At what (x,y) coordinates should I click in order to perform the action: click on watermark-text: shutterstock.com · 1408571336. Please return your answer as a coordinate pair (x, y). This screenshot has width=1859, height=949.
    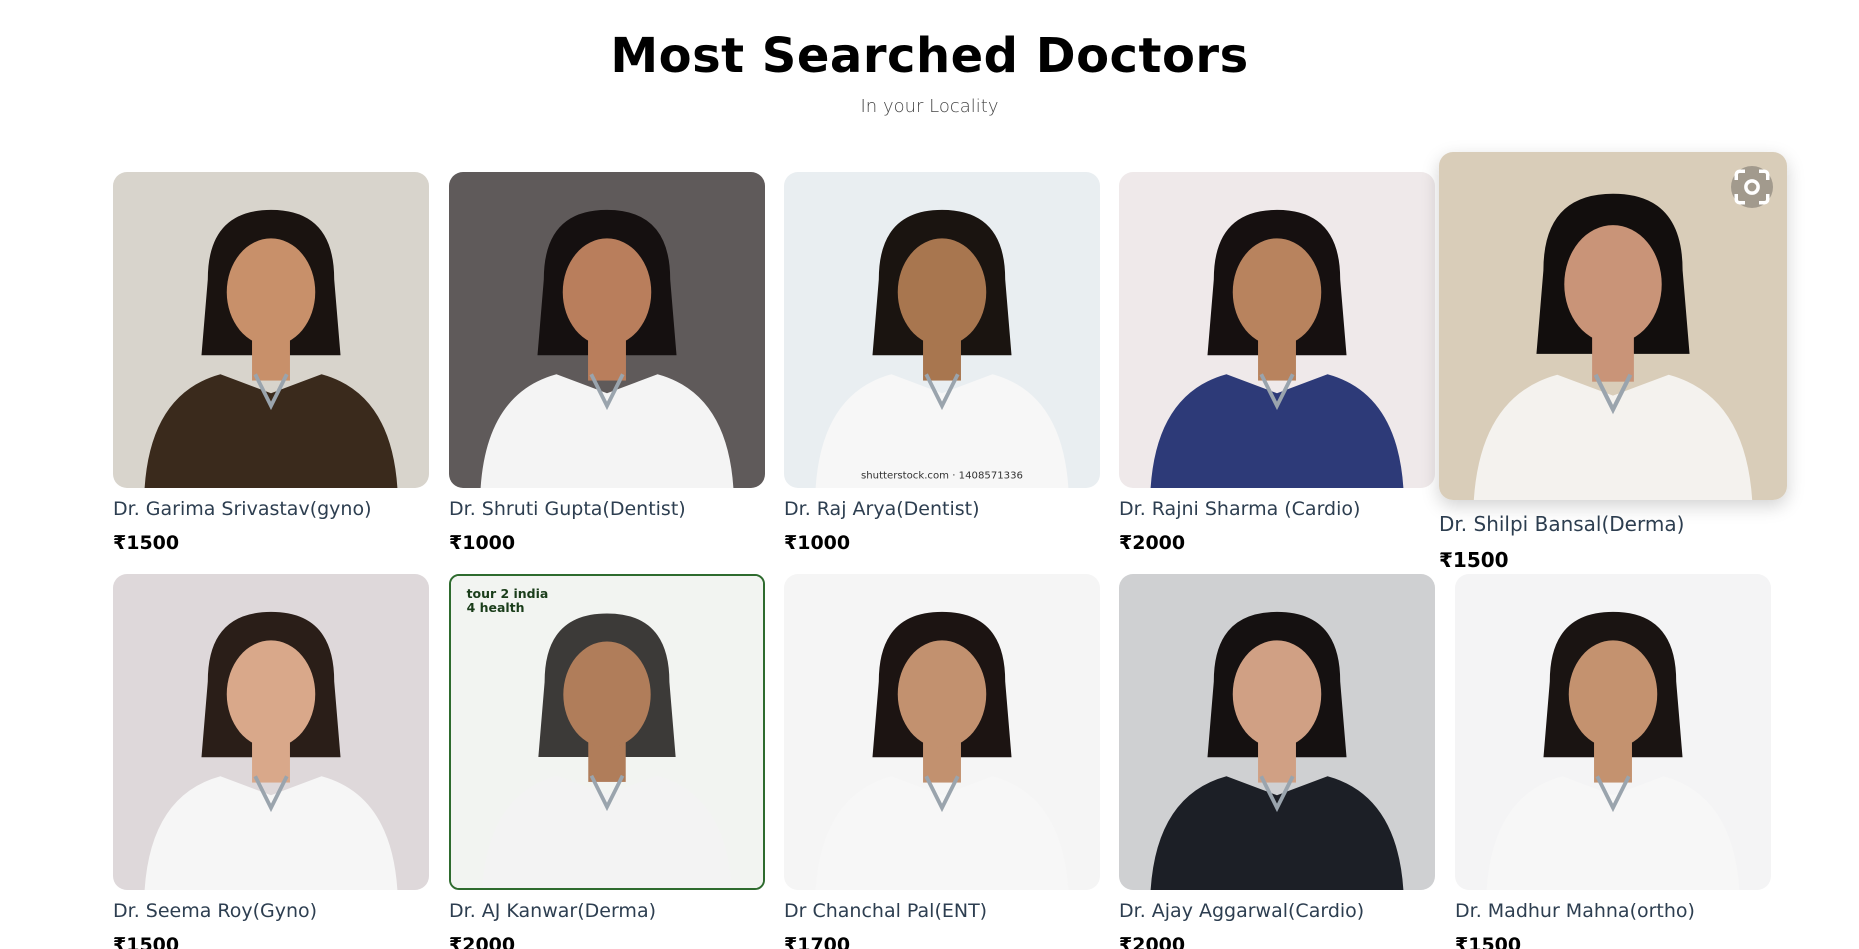
    Looking at the image, I should click on (942, 476).